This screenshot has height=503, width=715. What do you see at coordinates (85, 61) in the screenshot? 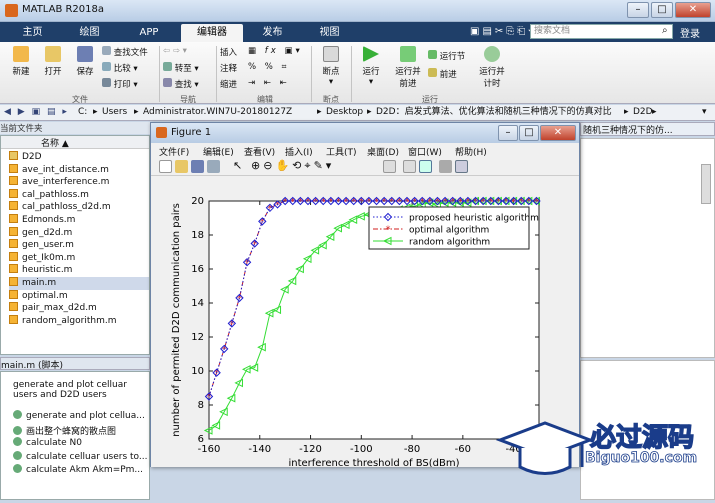
I see `save-button: 保存` at bounding box center [85, 61].